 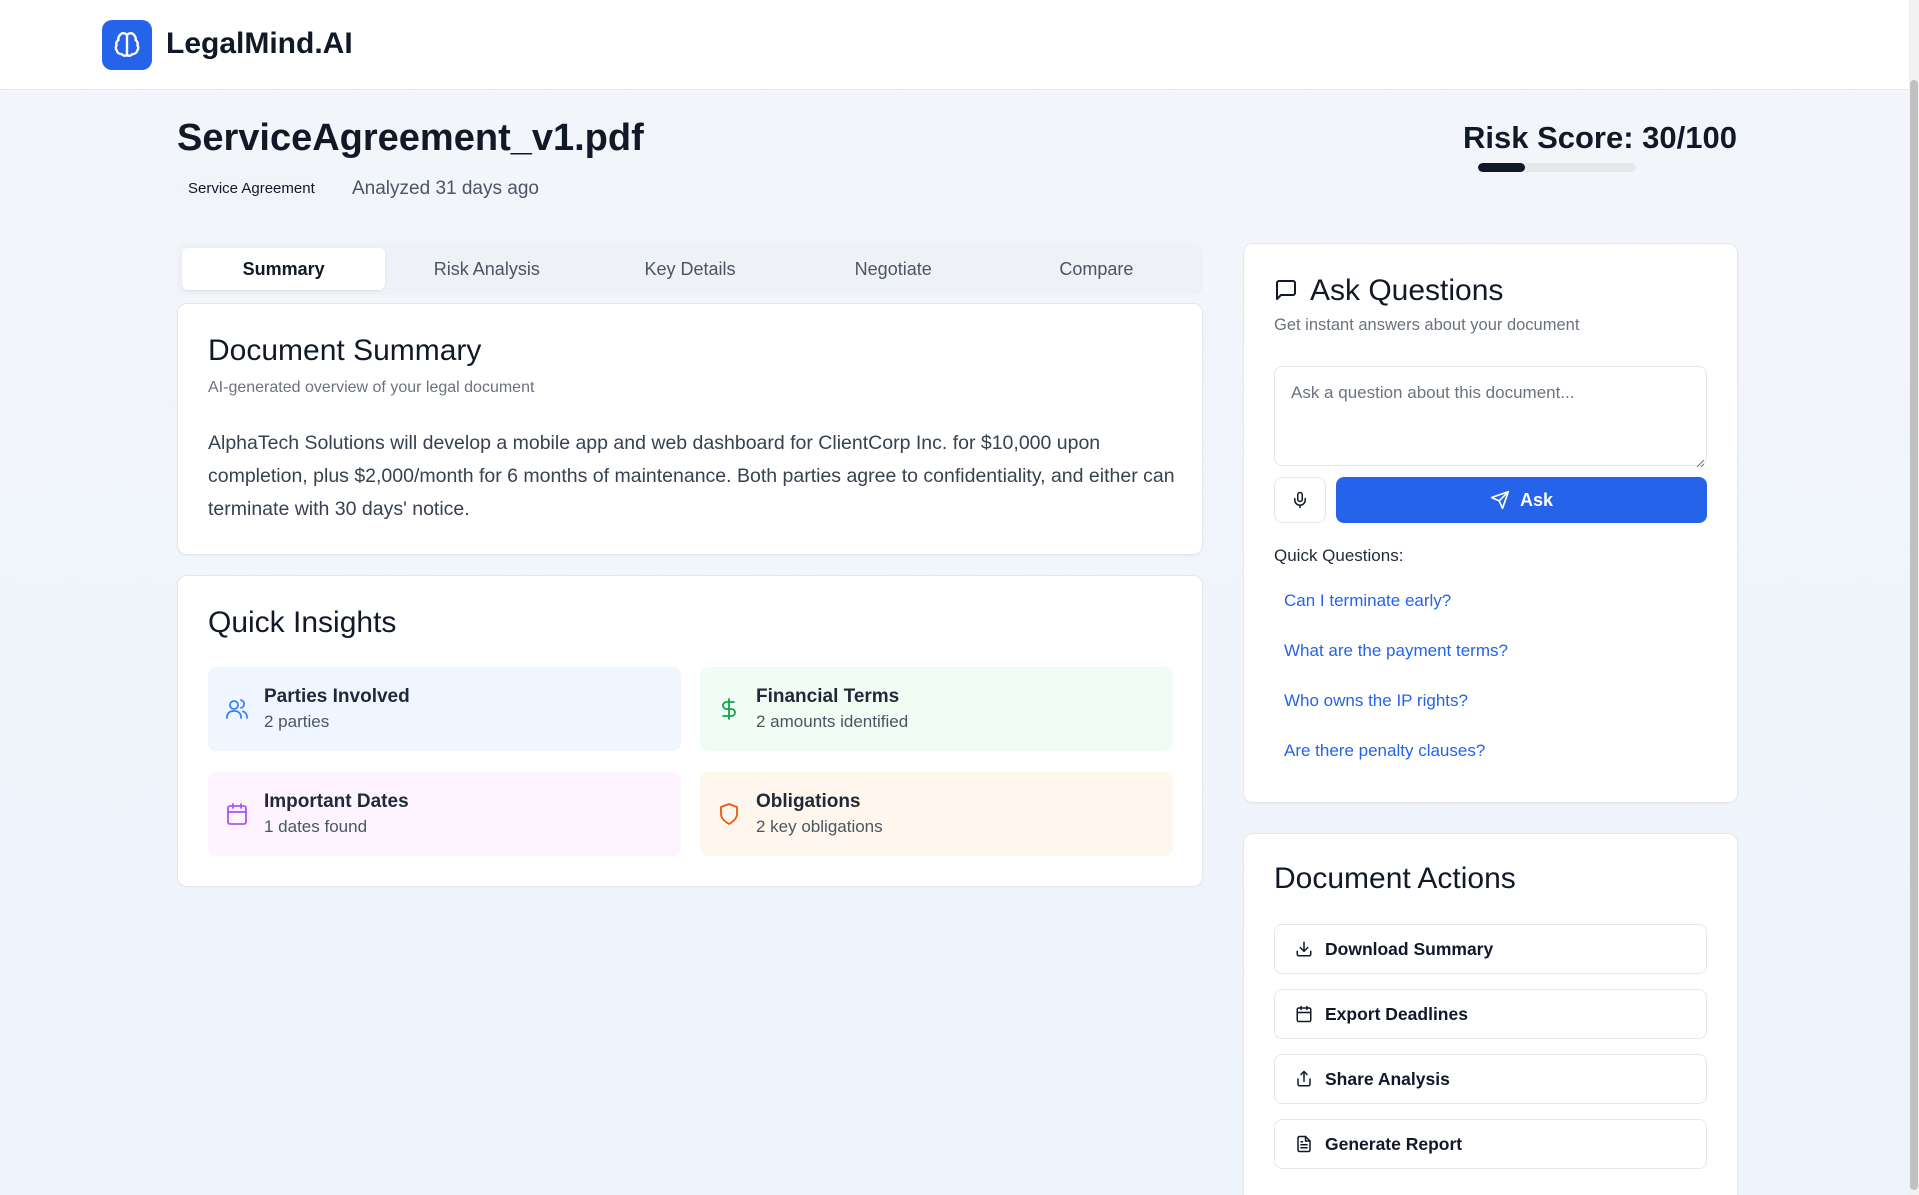 I want to click on risk-score-bar, so click(x=1557, y=167).